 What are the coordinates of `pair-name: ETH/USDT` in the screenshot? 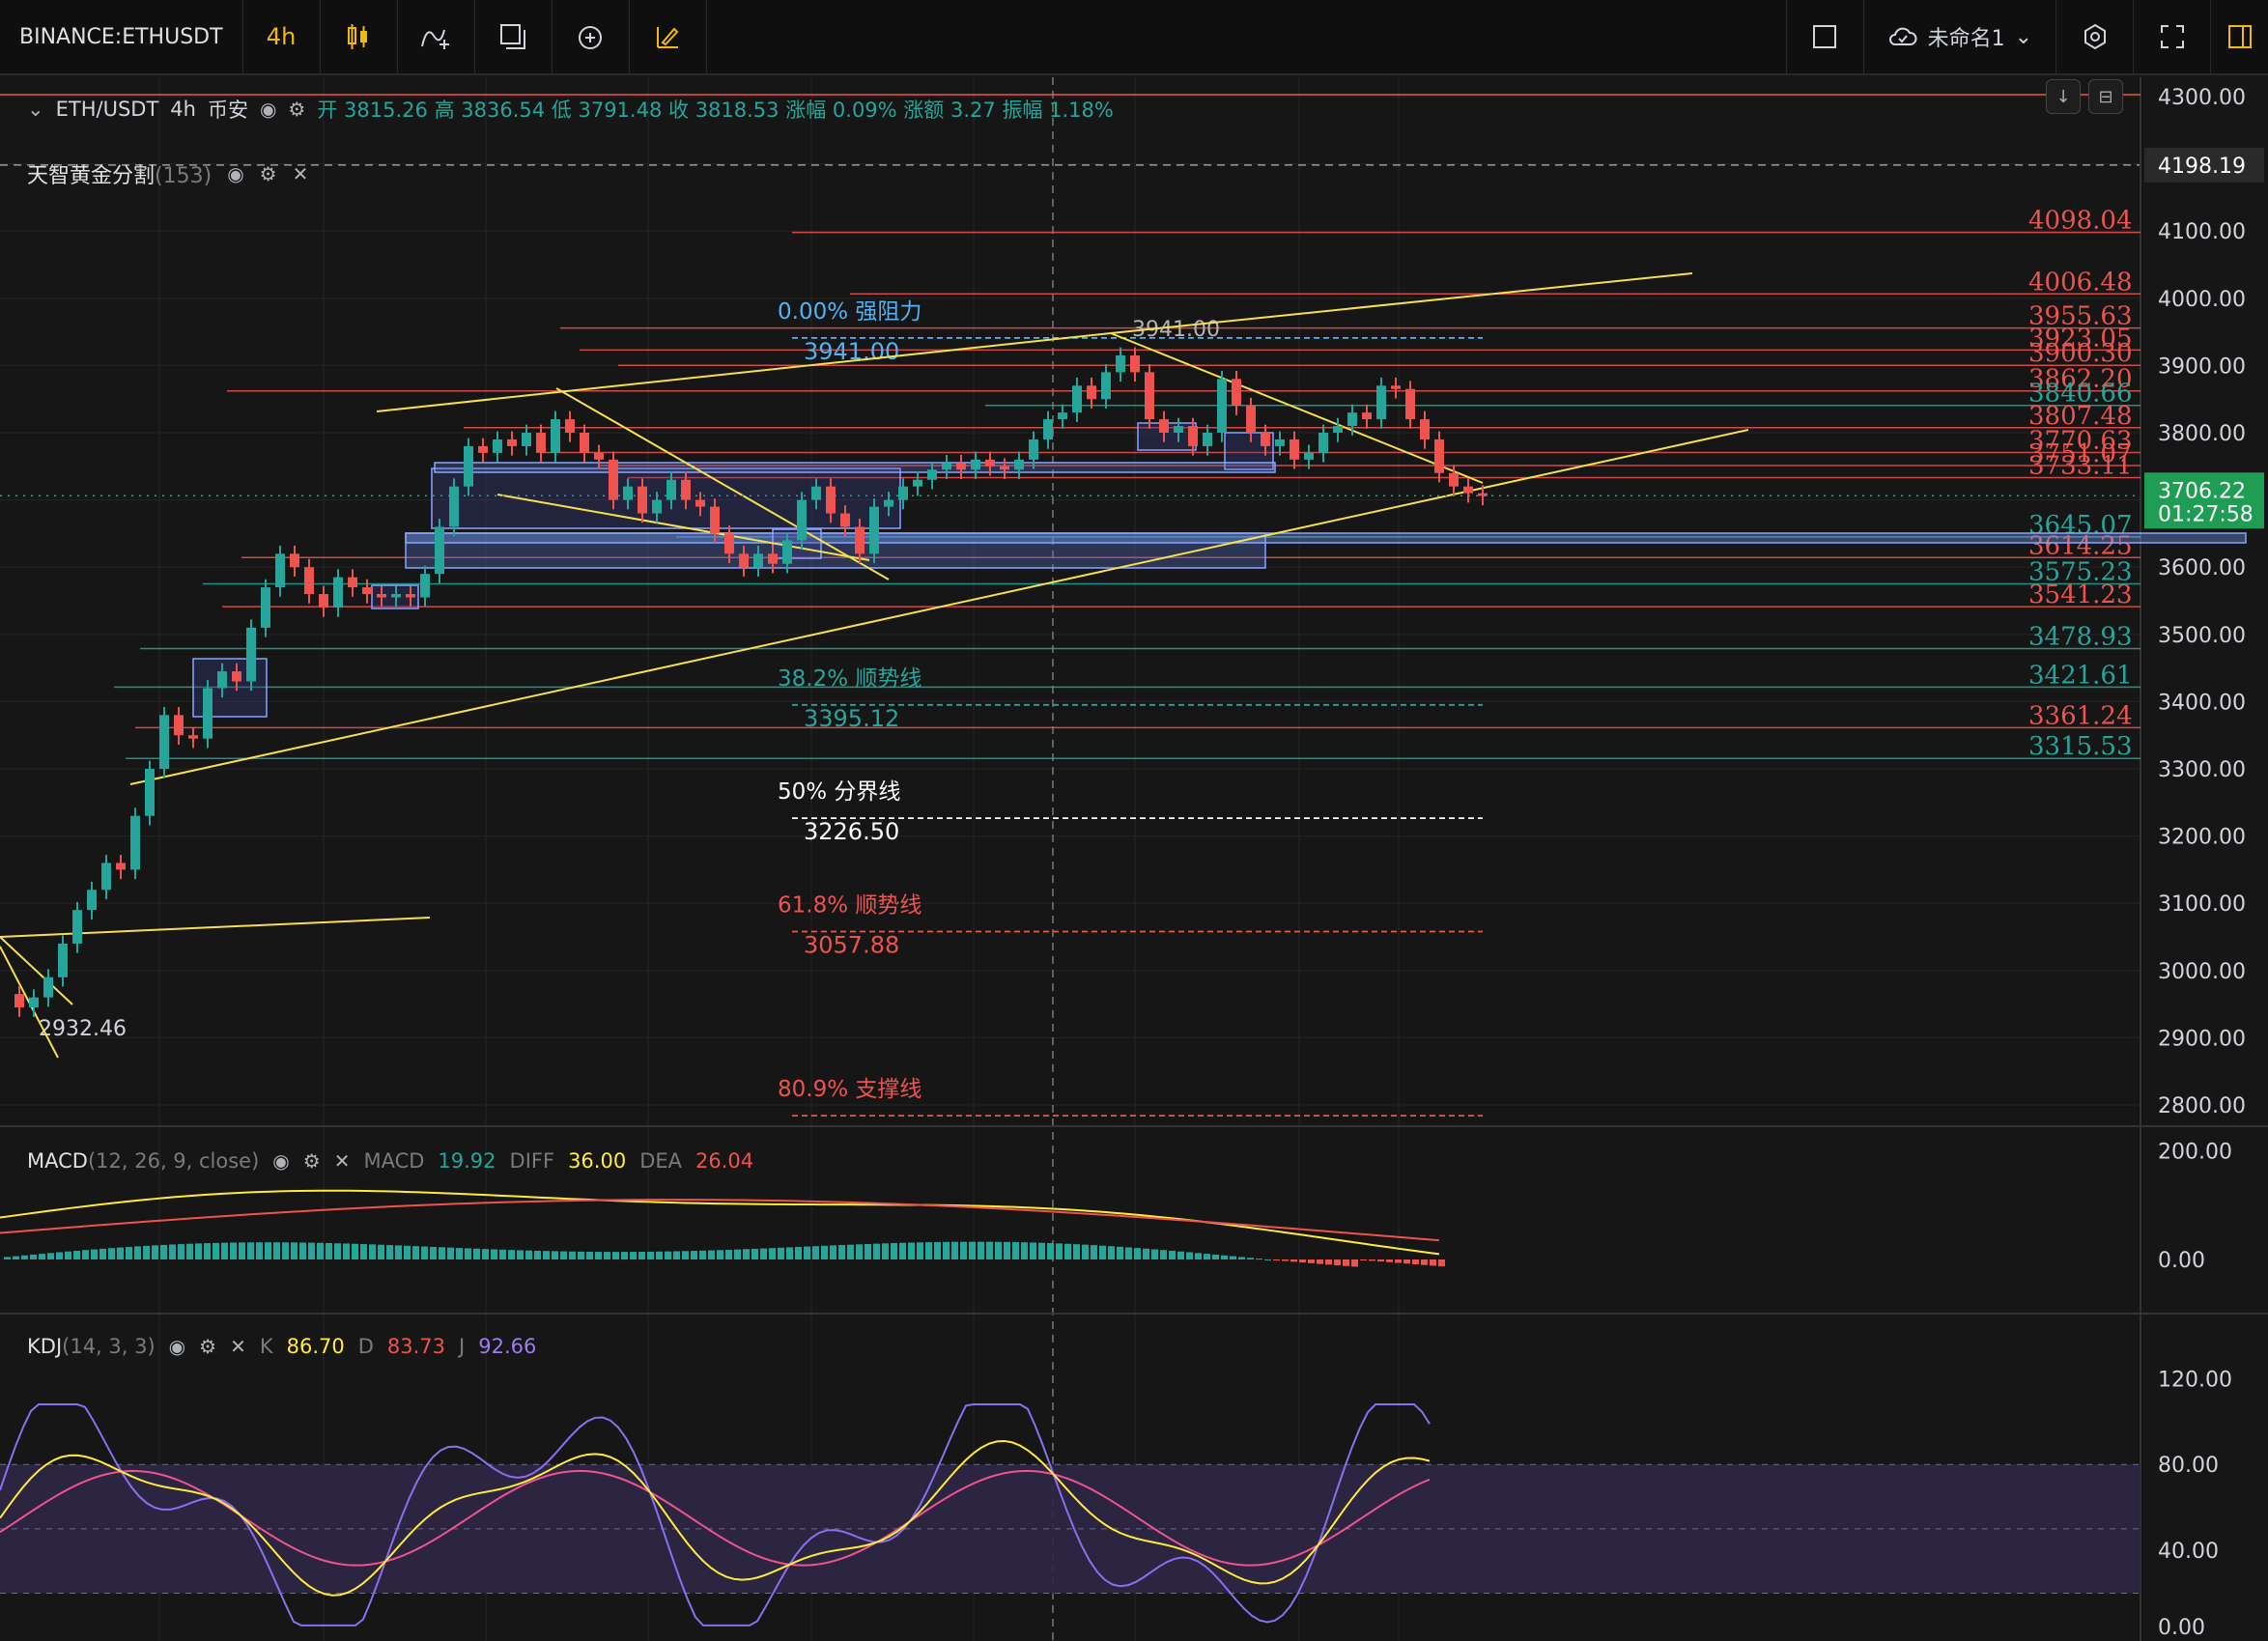 It's located at (107, 109).